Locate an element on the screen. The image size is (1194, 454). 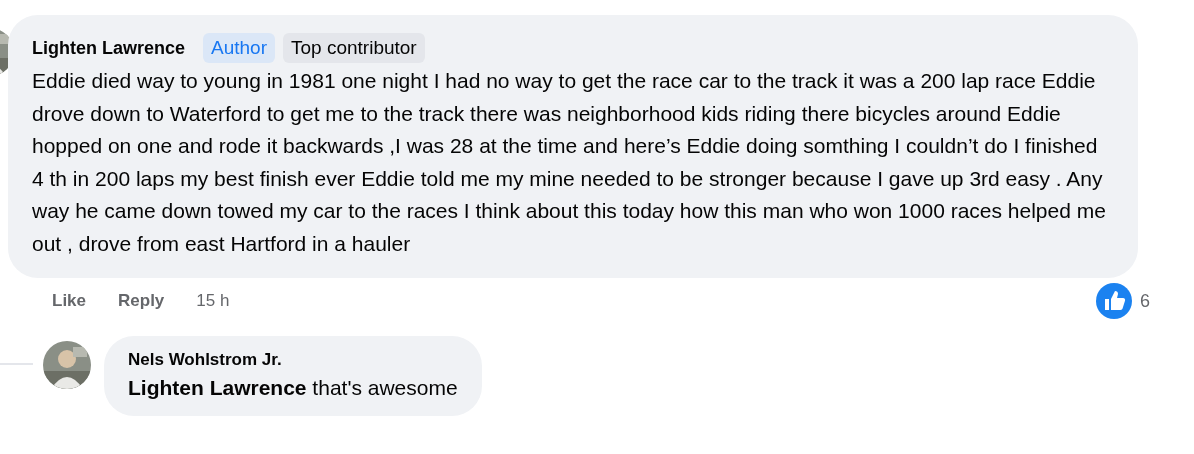
like-reaction-icon is located at coordinates (1114, 301).